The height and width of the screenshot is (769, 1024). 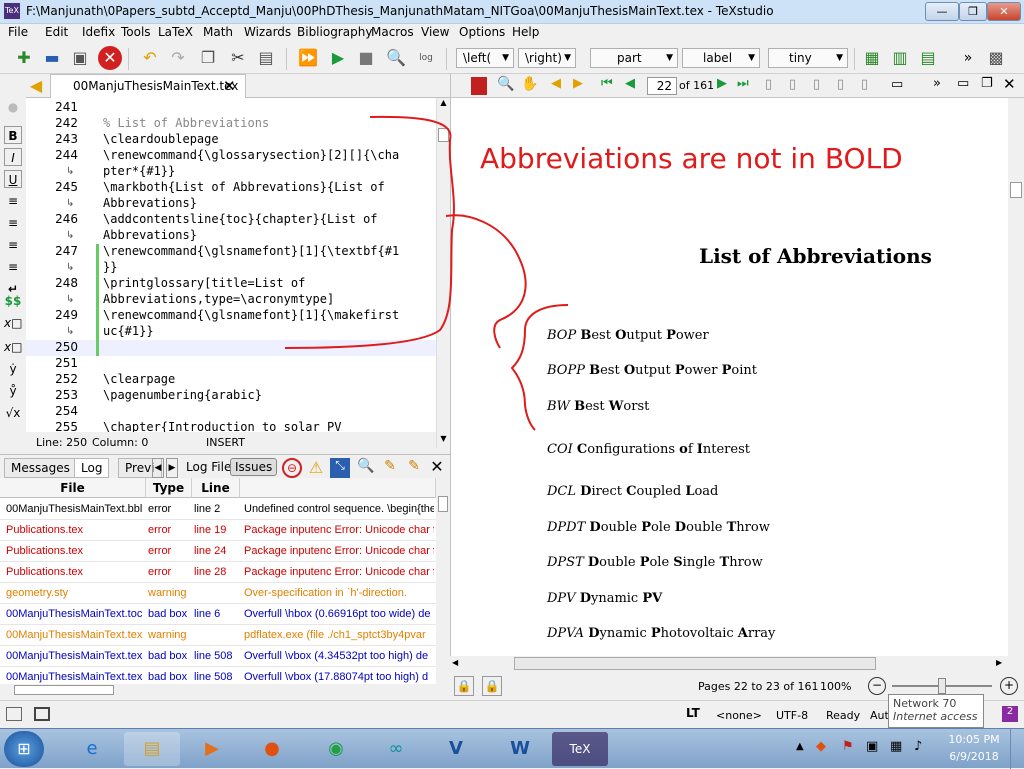 What do you see at coordinates (152, 749) in the screenshot?
I see `file-explorer-icon: ▤` at bounding box center [152, 749].